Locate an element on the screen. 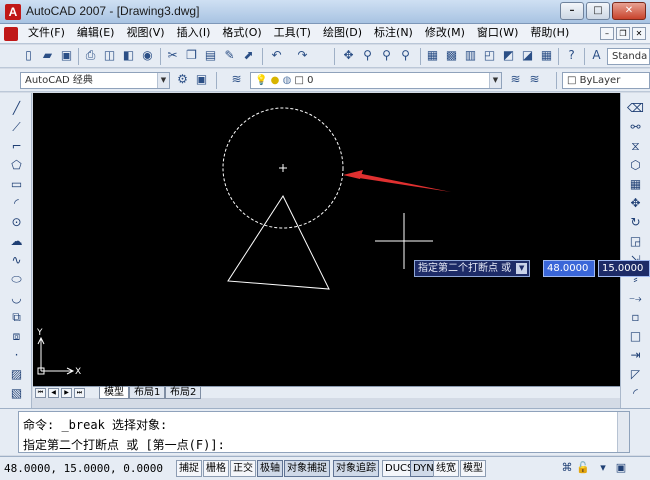  close-button: ✕ is located at coordinates (629, 11).